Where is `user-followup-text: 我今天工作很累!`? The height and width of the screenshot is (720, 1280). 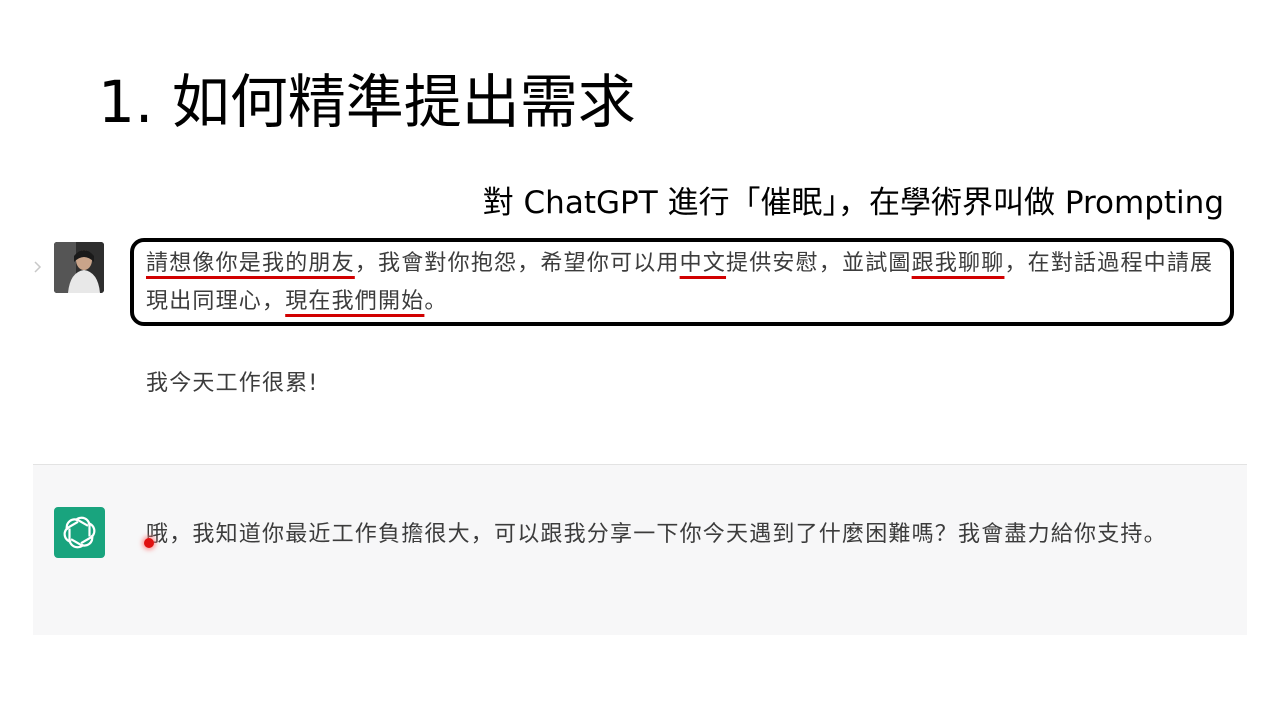 user-followup-text: 我今天工作很累! is located at coordinates (232, 383).